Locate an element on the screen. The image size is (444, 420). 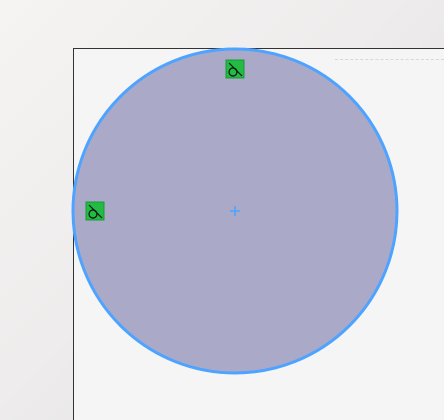
top-tangent-constraint-icon is located at coordinates (235, 69).